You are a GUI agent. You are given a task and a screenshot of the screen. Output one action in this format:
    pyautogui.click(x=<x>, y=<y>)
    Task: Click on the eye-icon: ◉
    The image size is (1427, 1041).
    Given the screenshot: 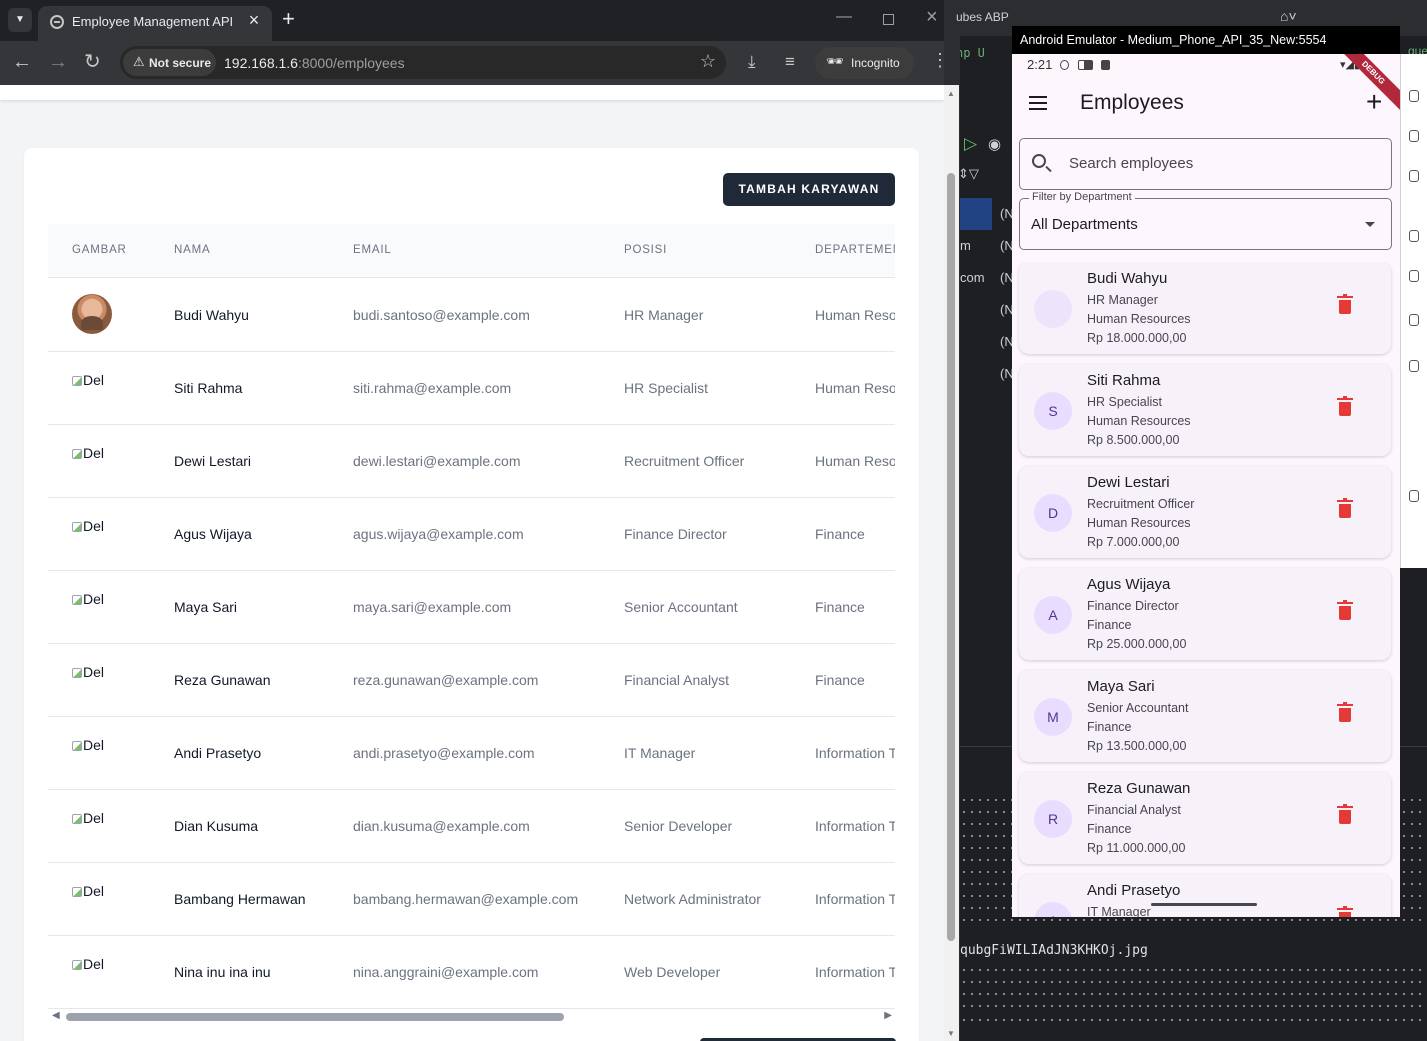 What is the action you would take?
    pyautogui.click(x=994, y=144)
    